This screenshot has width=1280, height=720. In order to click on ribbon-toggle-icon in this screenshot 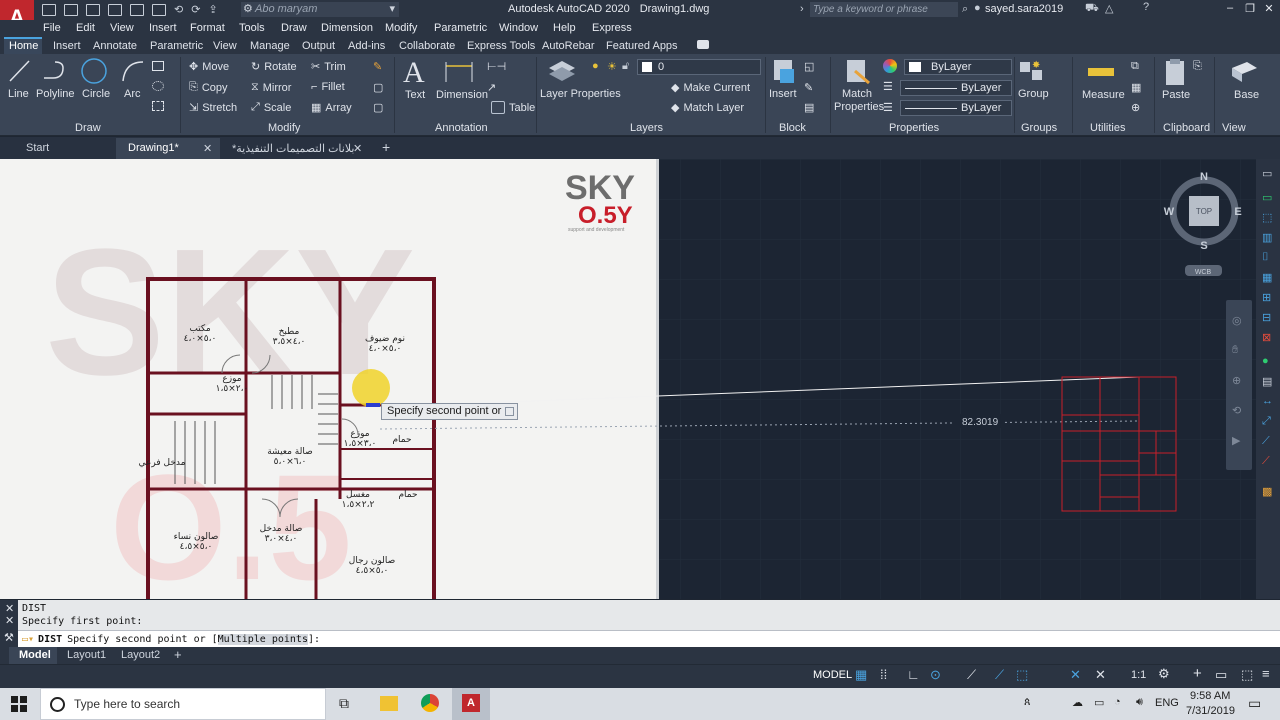, I will do `click(703, 44)`.